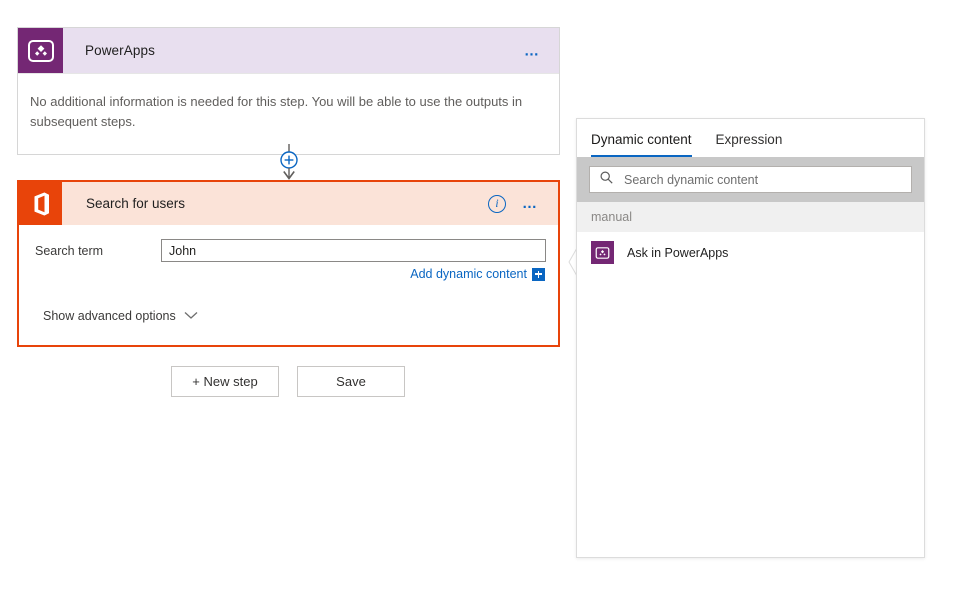  What do you see at coordinates (288, 381) in the screenshot?
I see `flow-action-buttons: + New step Save` at bounding box center [288, 381].